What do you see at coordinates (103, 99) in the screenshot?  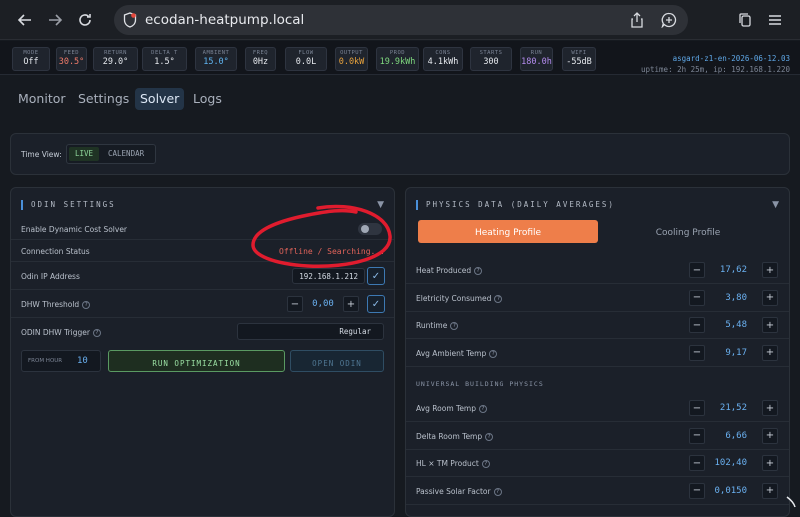 I see `tab-settings: Settings` at bounding box center [103, 99].